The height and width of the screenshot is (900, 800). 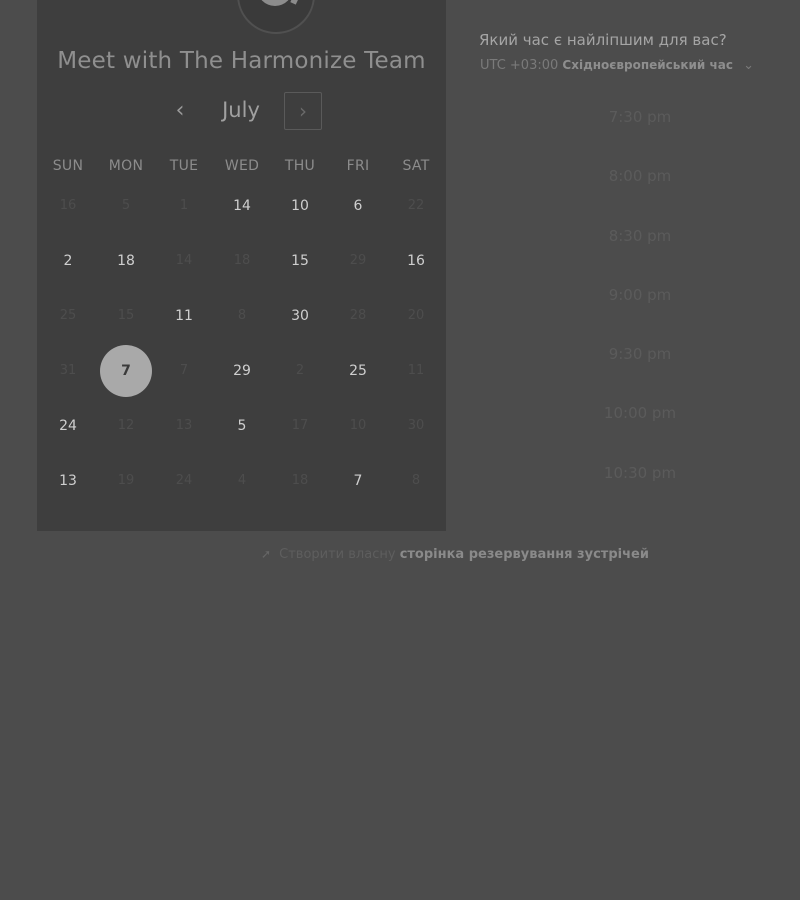 I want to click on calendar-day-number: 31, so click(x=68, y=370).